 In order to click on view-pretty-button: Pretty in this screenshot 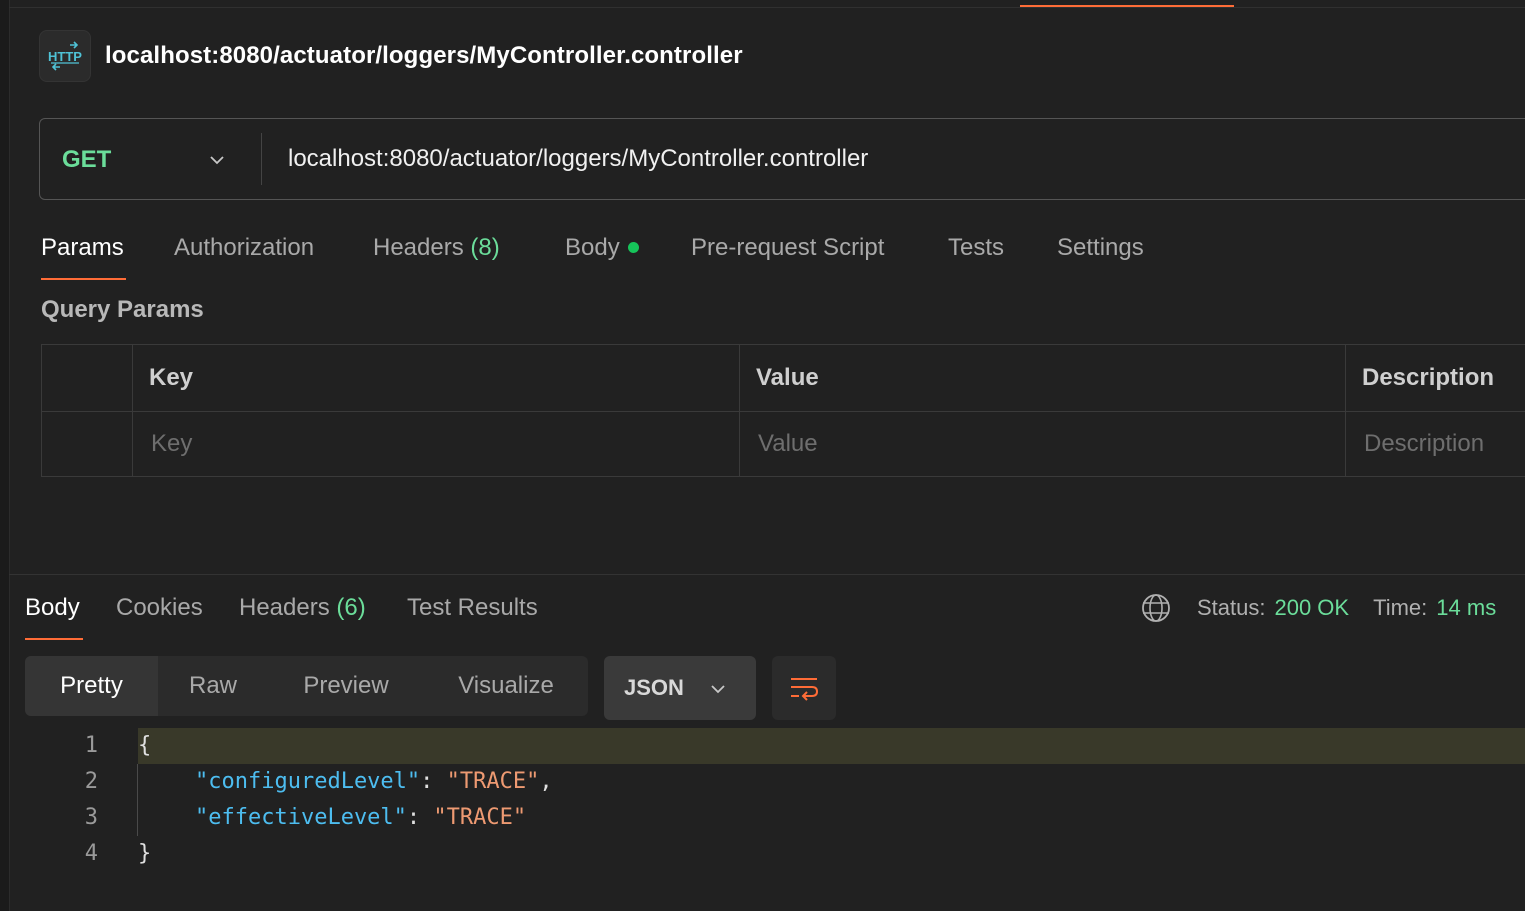, I will do `click(91, 686)`.